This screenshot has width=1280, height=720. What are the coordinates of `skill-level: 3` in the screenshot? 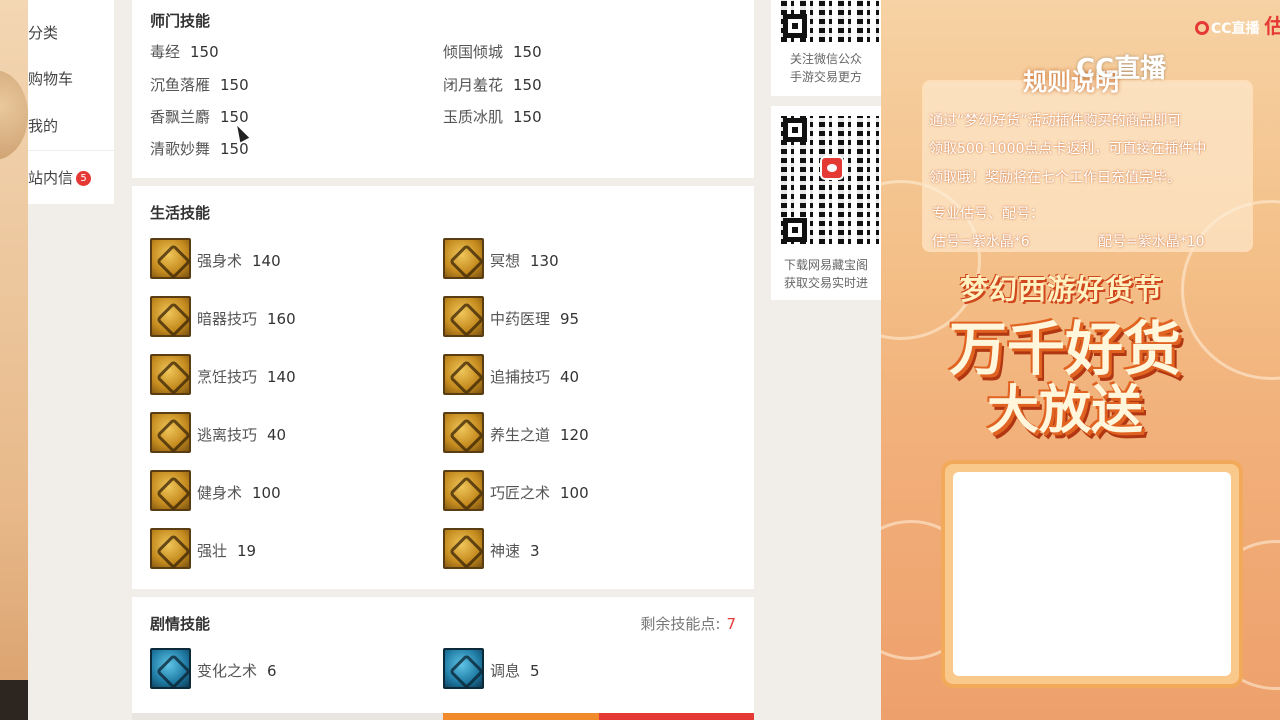 It's located at (535, 551).